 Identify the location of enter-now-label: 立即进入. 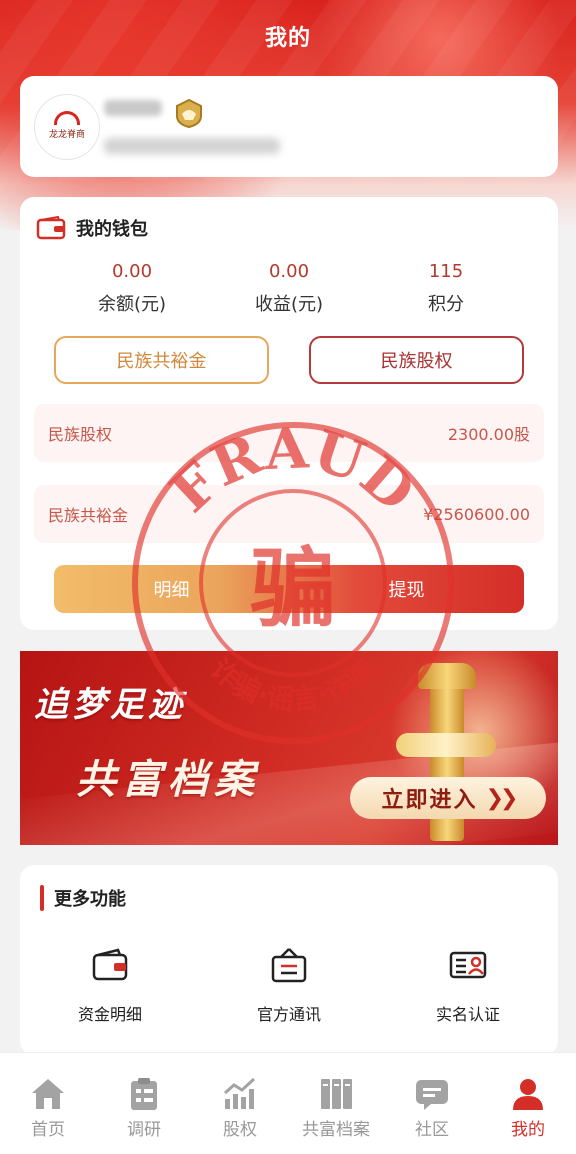
(429, 800).